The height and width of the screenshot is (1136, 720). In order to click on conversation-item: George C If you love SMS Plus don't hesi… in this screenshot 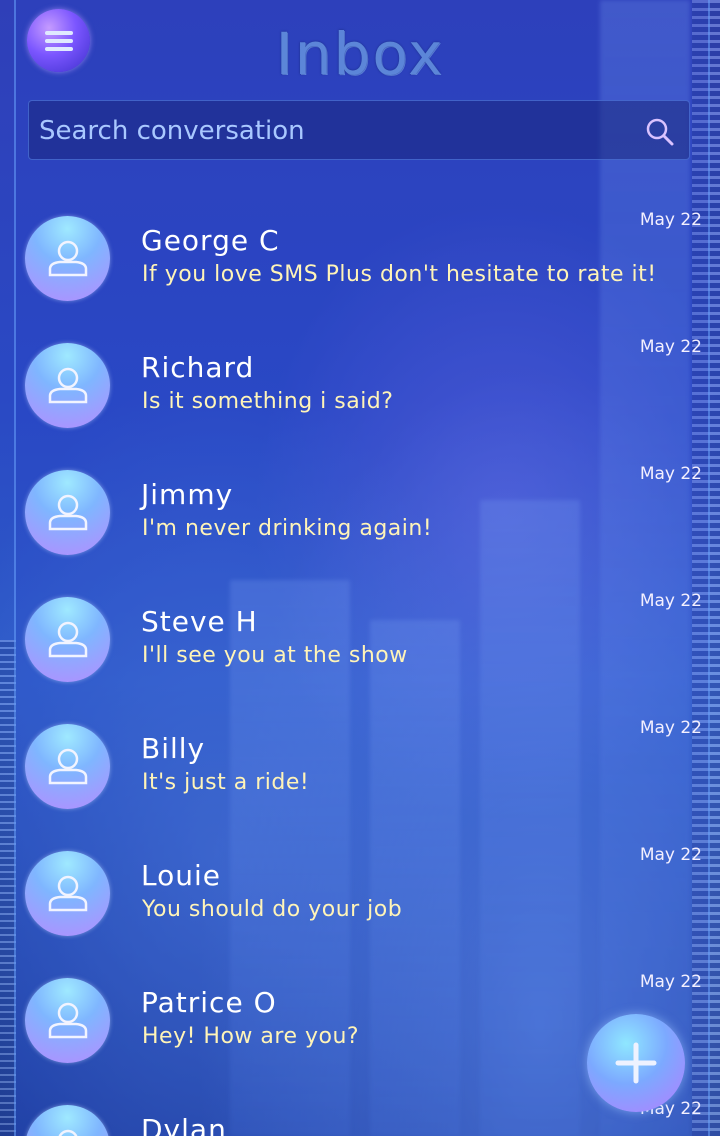, I will do `click(360, 259)`.